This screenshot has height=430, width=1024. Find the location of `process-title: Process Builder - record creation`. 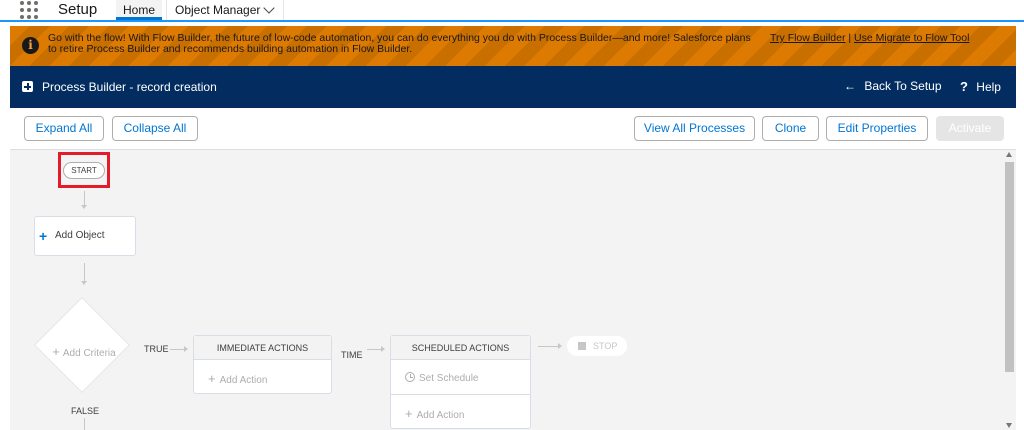

process-title: Process Builder - record creation is located at coordinates (129, 87).